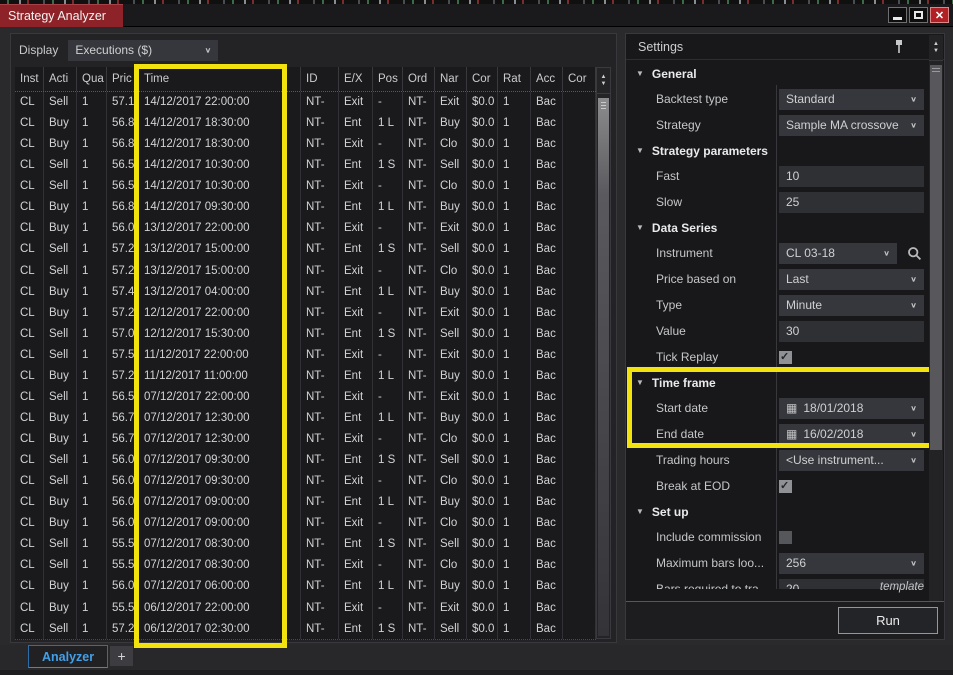  Describe the element at coordinates (356, 79) in the screenshot. I see `col-header-ex: E/X` at that location.